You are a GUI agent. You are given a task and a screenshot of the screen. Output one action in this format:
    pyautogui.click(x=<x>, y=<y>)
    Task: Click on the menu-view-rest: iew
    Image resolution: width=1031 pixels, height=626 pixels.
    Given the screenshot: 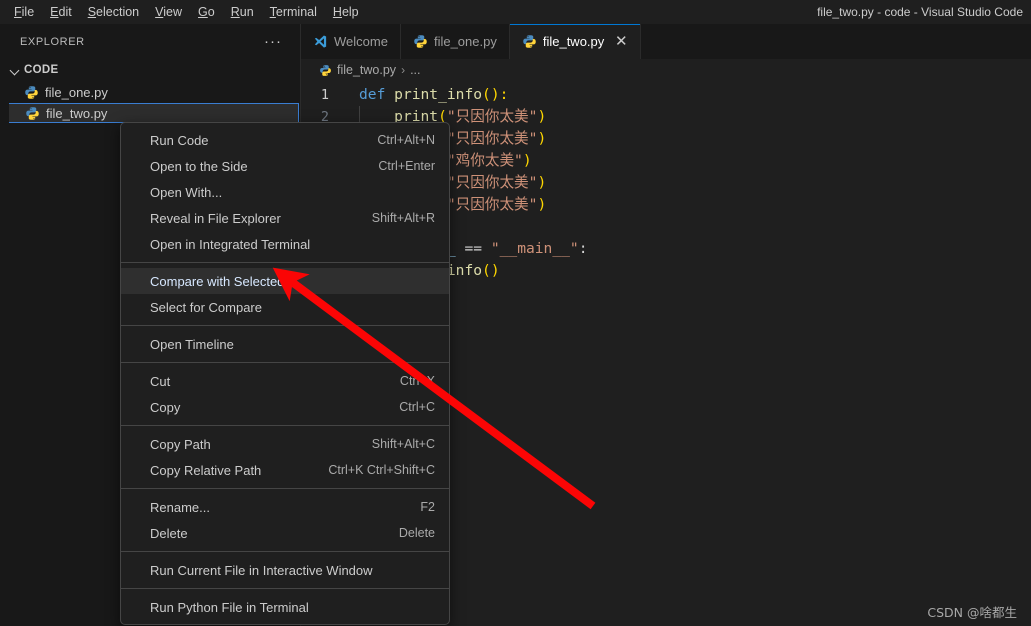 What is the action you would take?
    pyautogui.click(x=173, y=12)
    